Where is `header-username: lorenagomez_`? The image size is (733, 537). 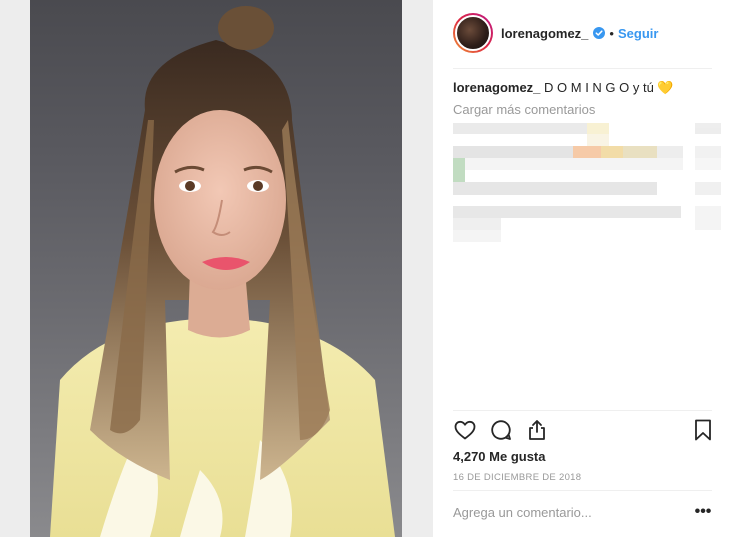
header-username: lorenagomez_ is located at coordinates (544, 33).